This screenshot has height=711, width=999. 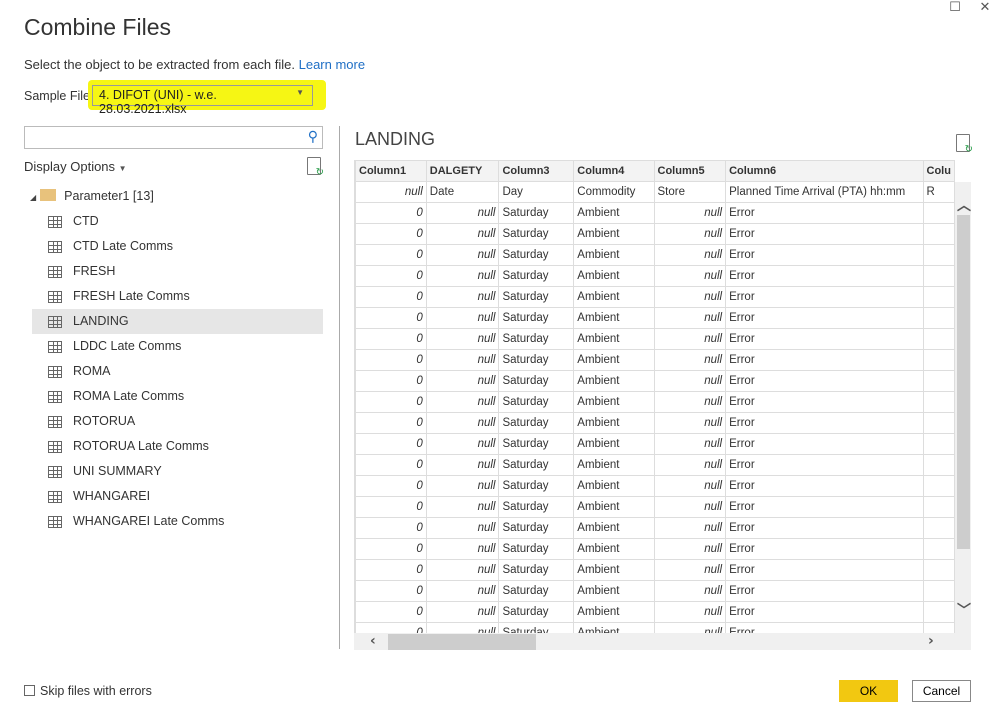 I want to click on tree-item: ROMA, so click(x=177, y=371).